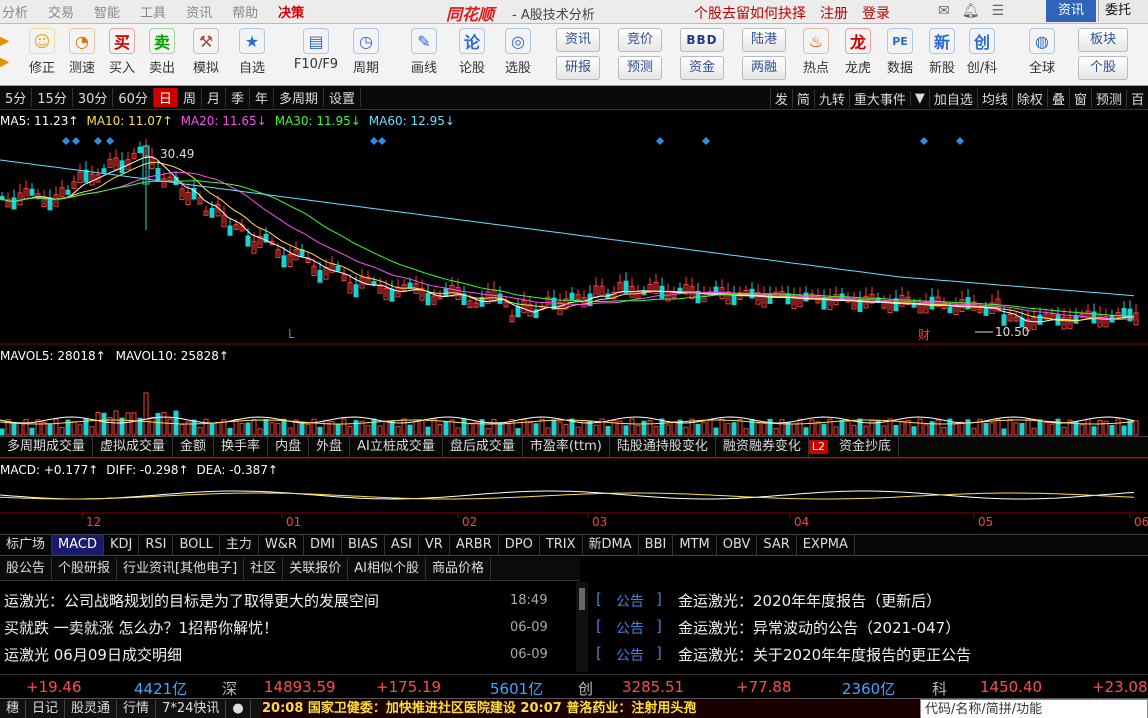 The height and width of the screenshot is (718, 1148). Describe the element at coordinates (46, 708) in the screenshot. I see `status-item-diary: 日记` at that location.